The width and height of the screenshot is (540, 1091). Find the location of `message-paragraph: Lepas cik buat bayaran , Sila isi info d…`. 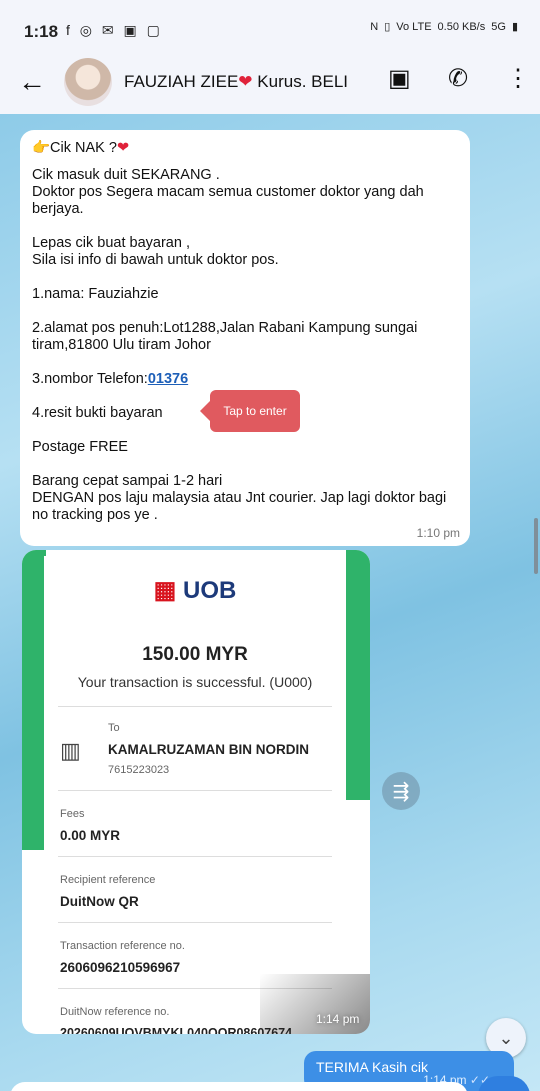

message-paragraph: Lepas cik buat bayaran , Sila isi info d… is located at coordinates (155, 251).